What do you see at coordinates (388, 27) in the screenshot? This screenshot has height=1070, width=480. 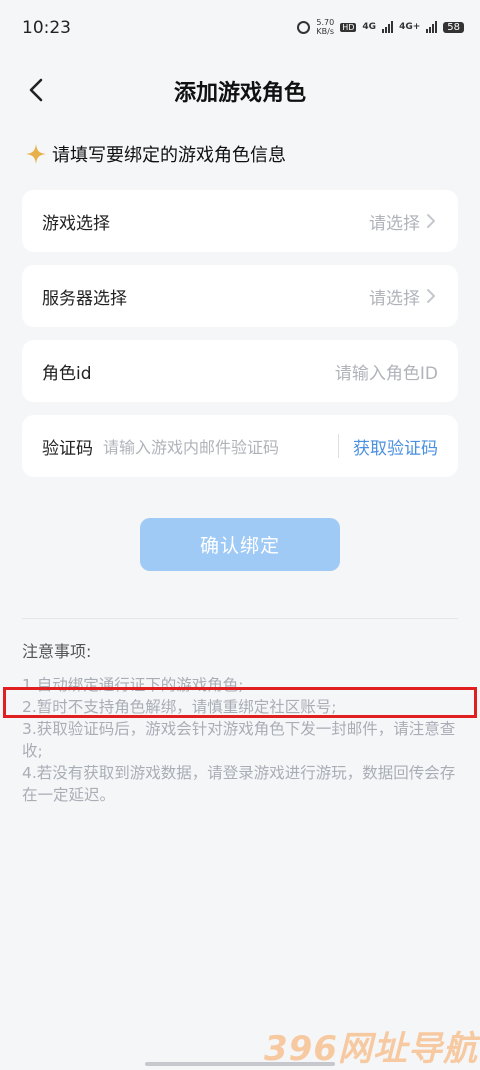 I see `signal-icon` at bounding box center [388, 27].